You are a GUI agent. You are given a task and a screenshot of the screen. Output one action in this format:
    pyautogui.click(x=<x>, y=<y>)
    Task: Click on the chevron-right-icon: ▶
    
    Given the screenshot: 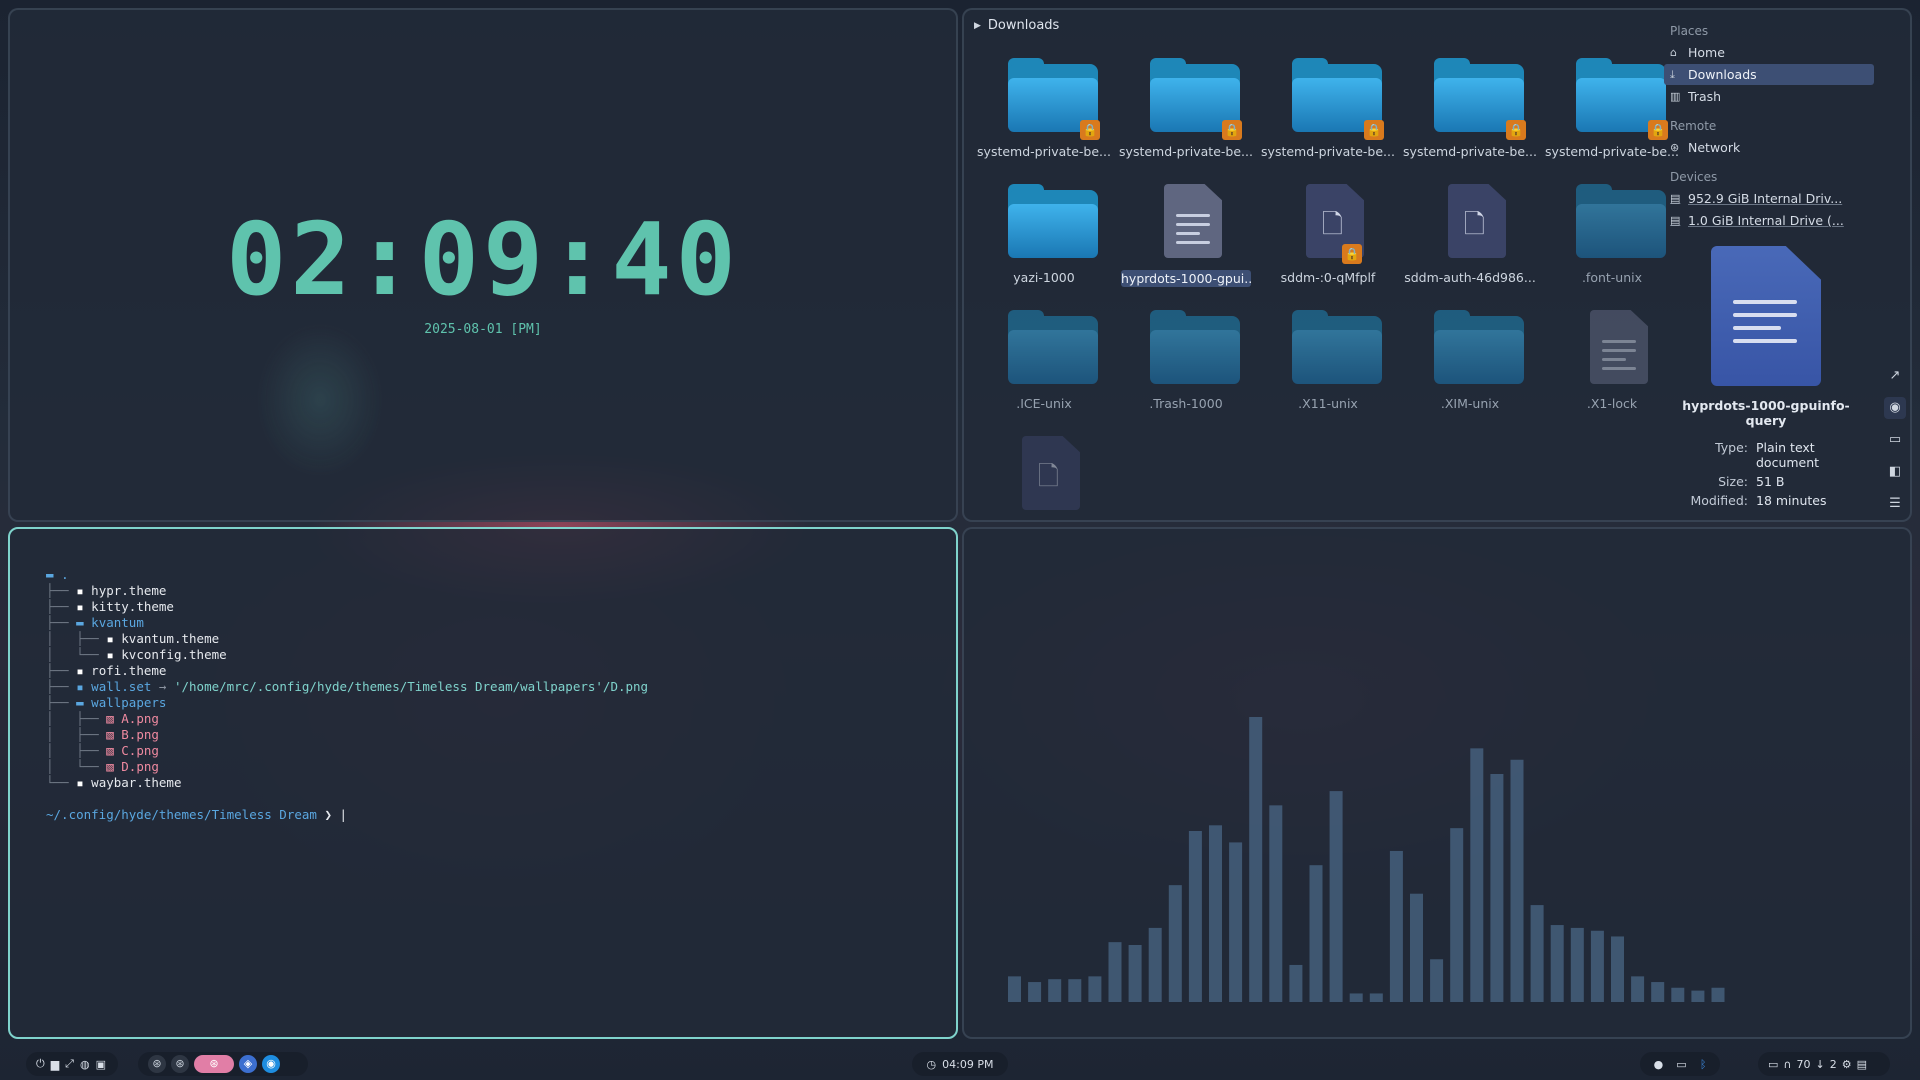 What is the action you would take?
    pyautogui.click(x=977, y=26)
    